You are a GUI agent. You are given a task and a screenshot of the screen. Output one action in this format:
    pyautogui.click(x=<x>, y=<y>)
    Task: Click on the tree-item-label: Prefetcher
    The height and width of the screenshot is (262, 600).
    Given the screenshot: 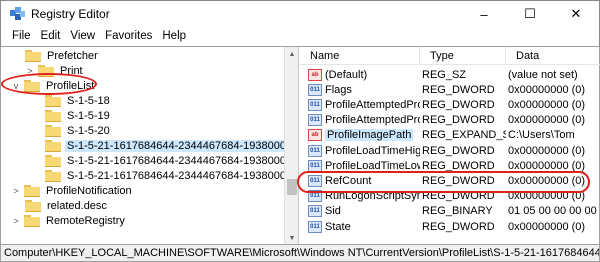 What is the action you would take?
    pyautogui.click(x=72, y=55)
    